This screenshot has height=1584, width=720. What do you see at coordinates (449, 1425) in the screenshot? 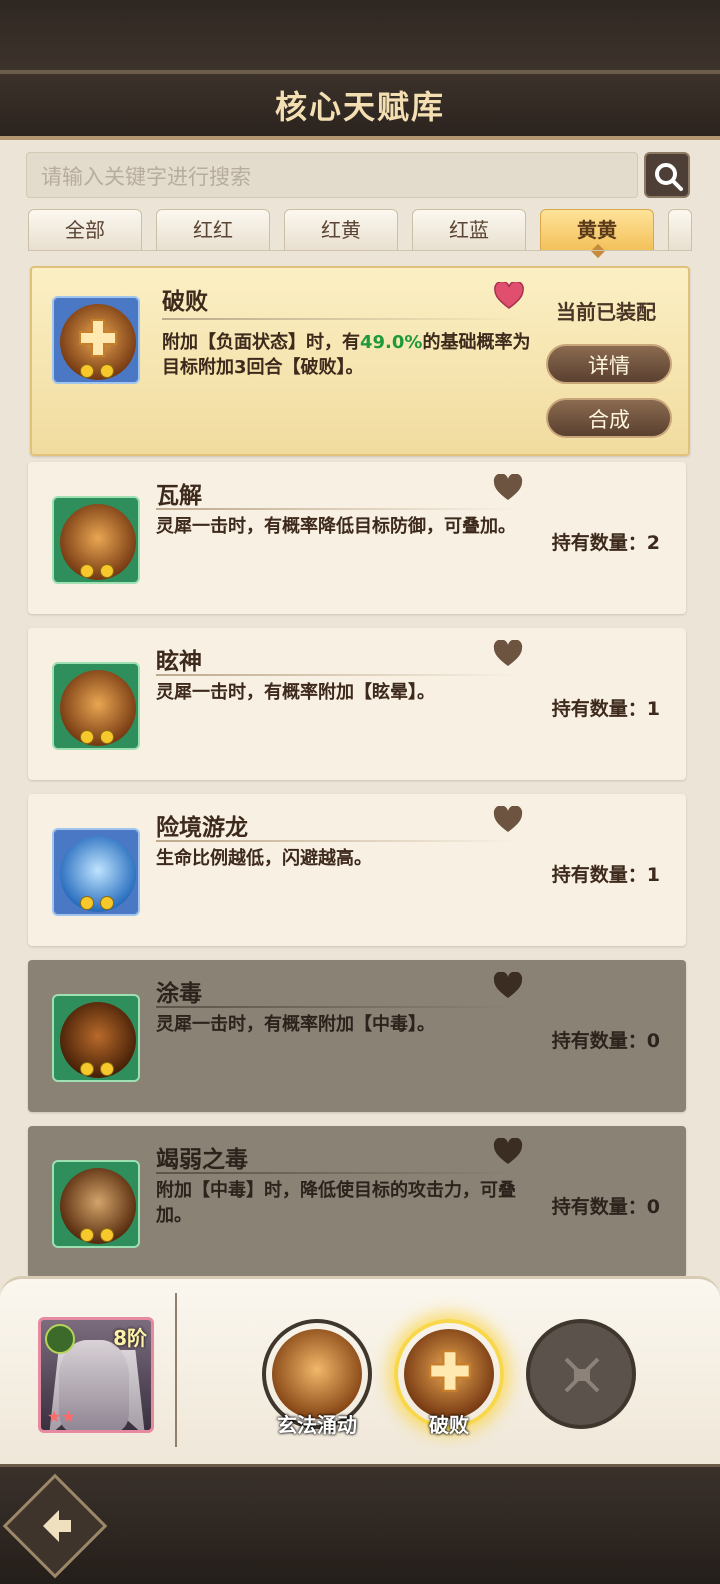
I see `slot-label: 破败` at bounding box center [449, 1425].